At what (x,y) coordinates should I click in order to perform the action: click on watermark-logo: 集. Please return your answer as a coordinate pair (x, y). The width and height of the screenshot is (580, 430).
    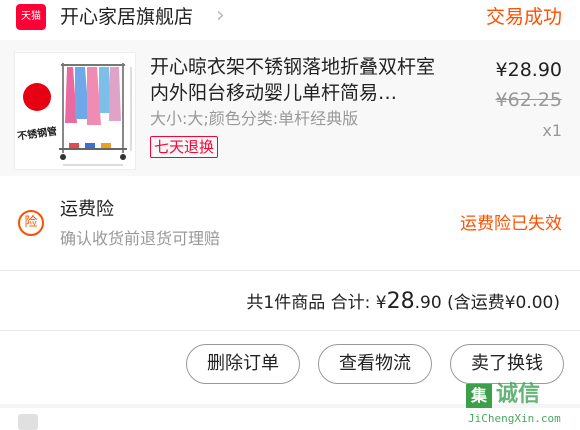
    Looking at the image, I should click on (479, 396).